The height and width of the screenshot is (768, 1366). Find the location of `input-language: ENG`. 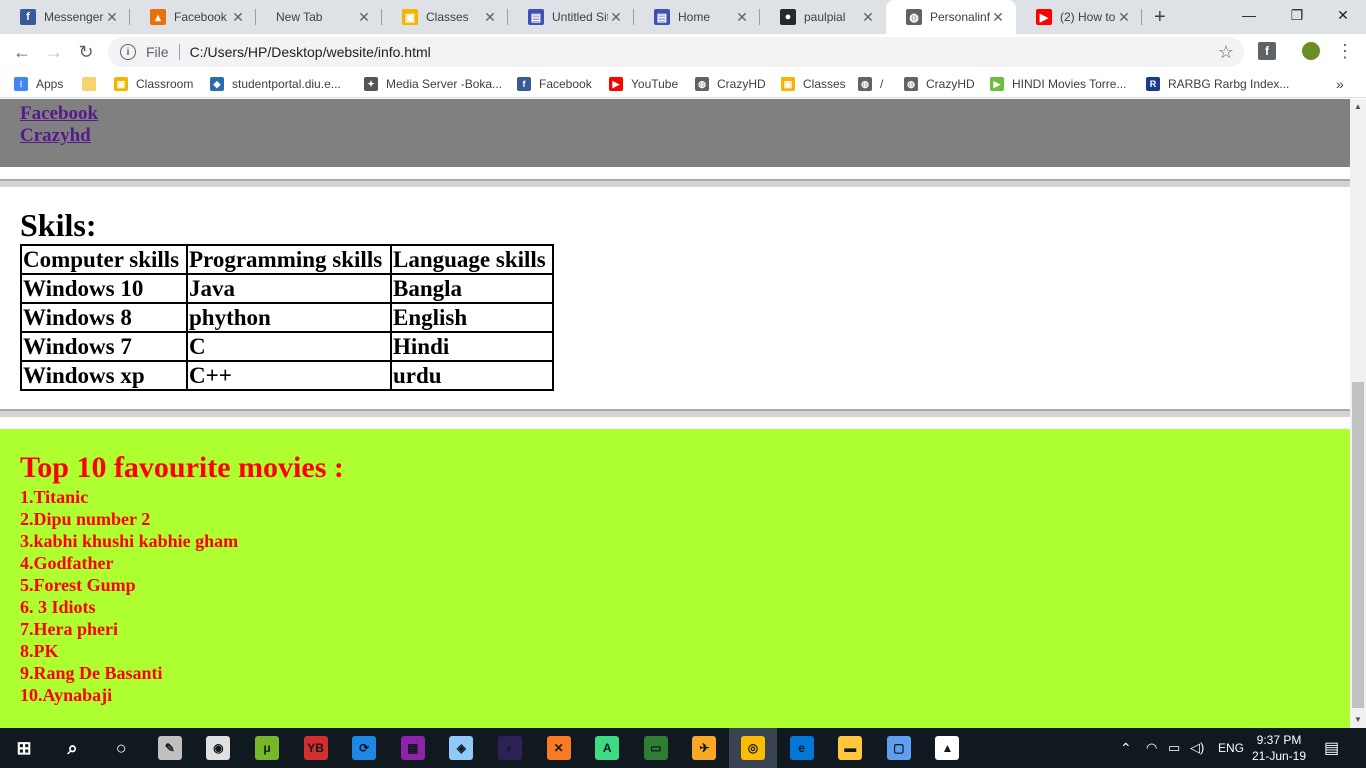

input-language: ENG is located at coordinates (1231, 748).